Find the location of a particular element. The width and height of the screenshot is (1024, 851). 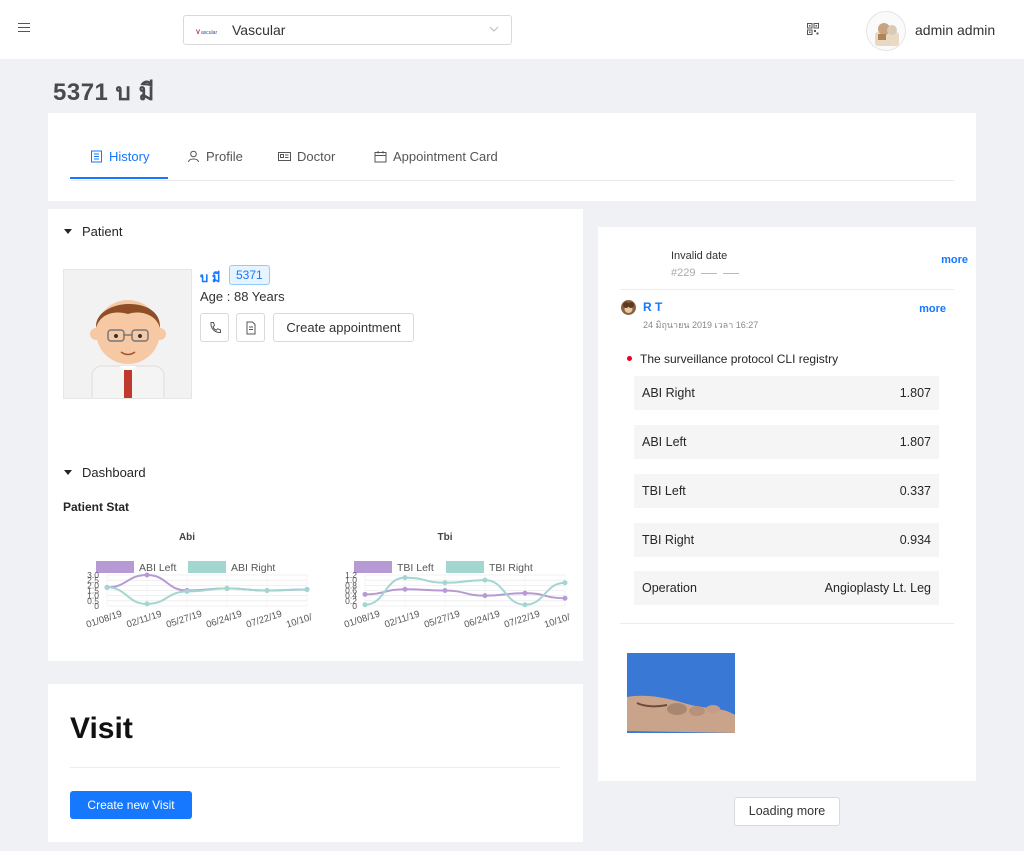

author-avatar-icon is located at coordinates (628, 307).